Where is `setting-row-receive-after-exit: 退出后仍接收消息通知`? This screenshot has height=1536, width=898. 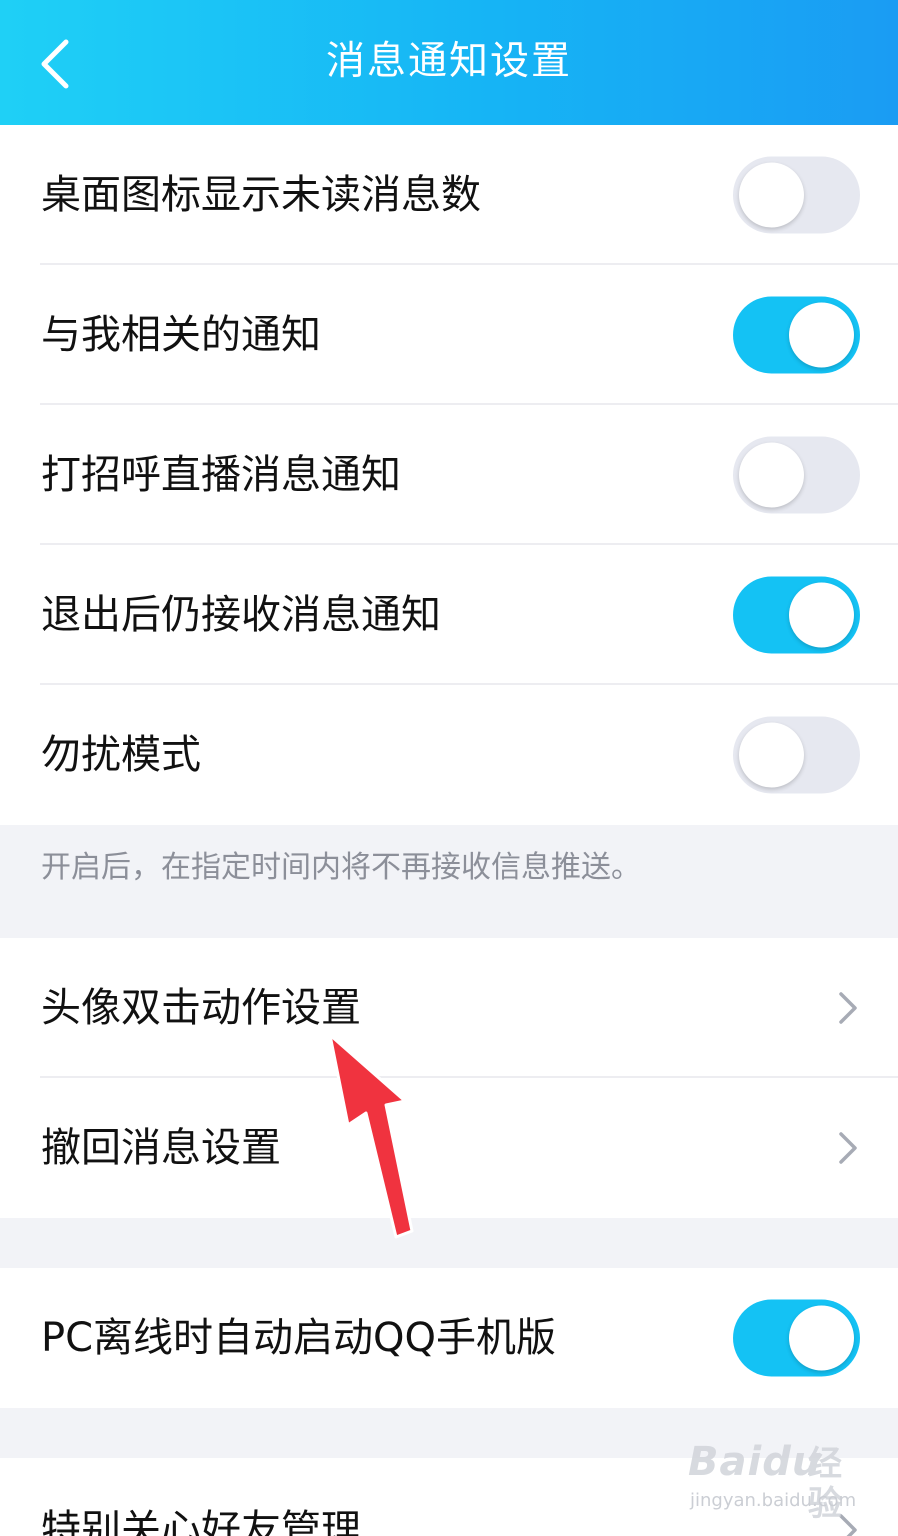 setting-row-receive-after-exit: 退出后仍接收消息通知 is located at coordinates (449, 615).